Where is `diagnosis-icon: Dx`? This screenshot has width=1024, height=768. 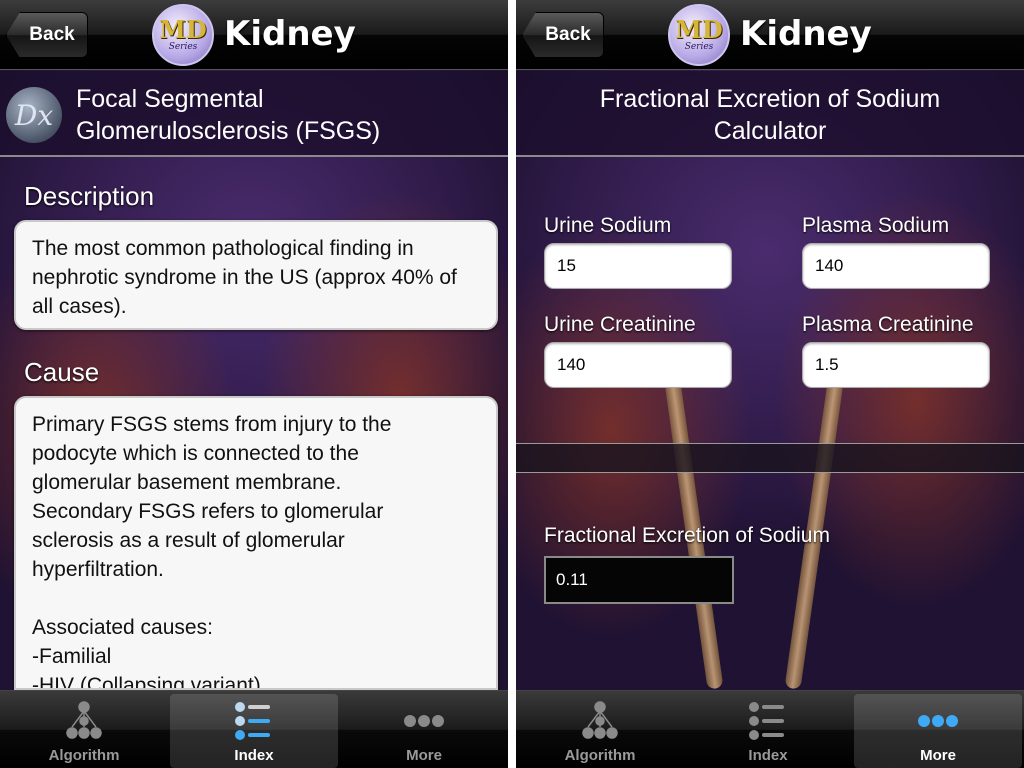 diagnosis-icon: Dx is located at coordinates (34, 115).